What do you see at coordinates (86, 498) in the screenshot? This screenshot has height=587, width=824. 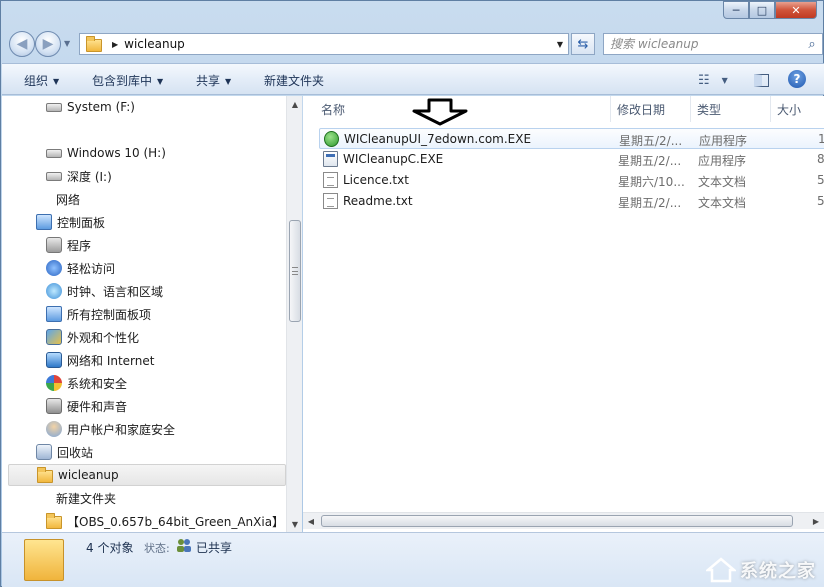 I see `sidebar-item-new-folder: 新建文件夹` at bounding box center [86, 498].